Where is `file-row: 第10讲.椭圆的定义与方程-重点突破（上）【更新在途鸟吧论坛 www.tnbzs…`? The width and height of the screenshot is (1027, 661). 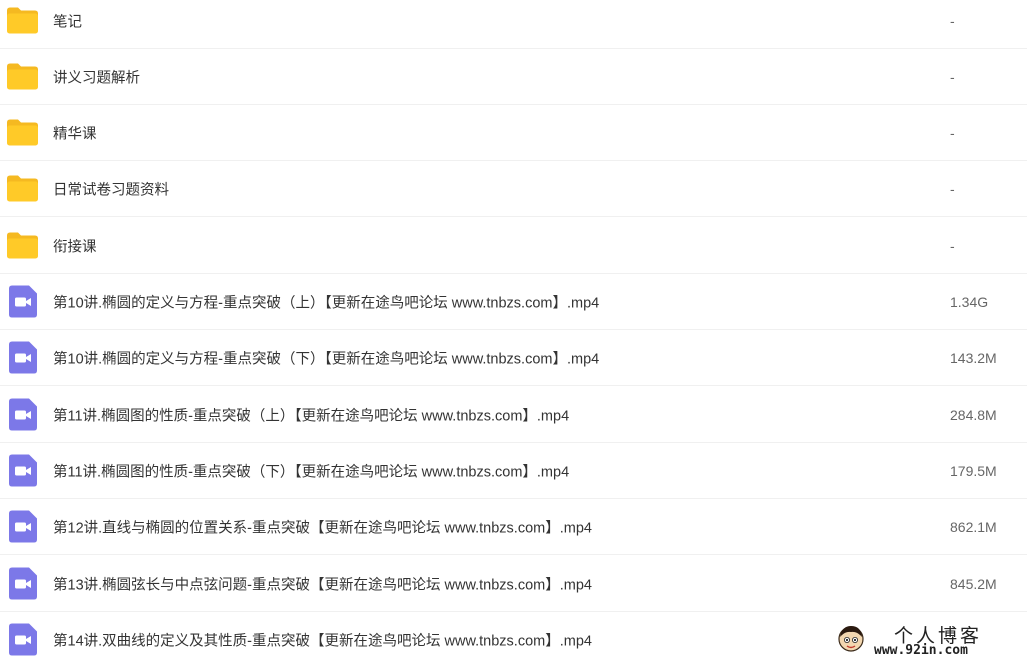 file-row: 第10讲.椭圆的定义与方程-重点突破（上）【更新在途鸟吧论坛 www.tnbzs… is located at coordinates (513, 302).